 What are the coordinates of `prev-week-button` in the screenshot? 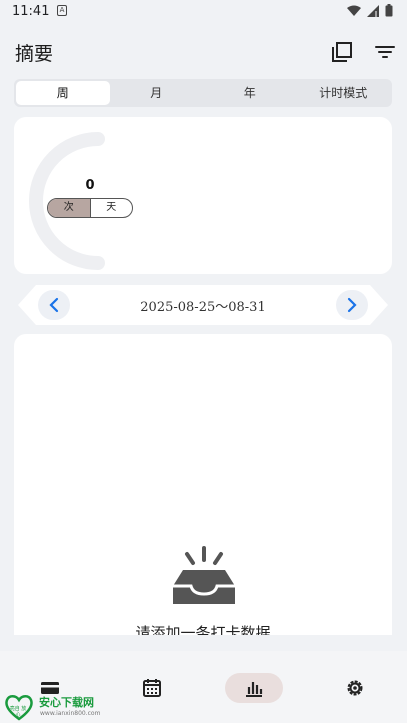 It's located at (54, 305).